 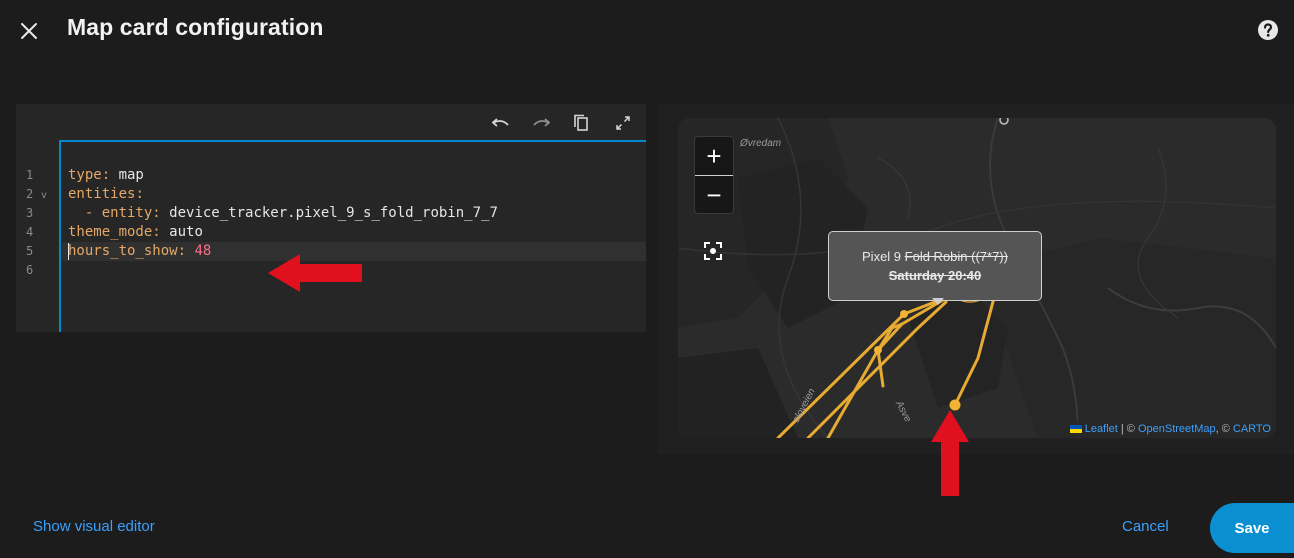 What do you see at coordinates (333, 213) in the screenshot?
I see `yaml-value: device_tracker.pixel_9_s_fold_robin_7_7` at bounding box center [333, 213].